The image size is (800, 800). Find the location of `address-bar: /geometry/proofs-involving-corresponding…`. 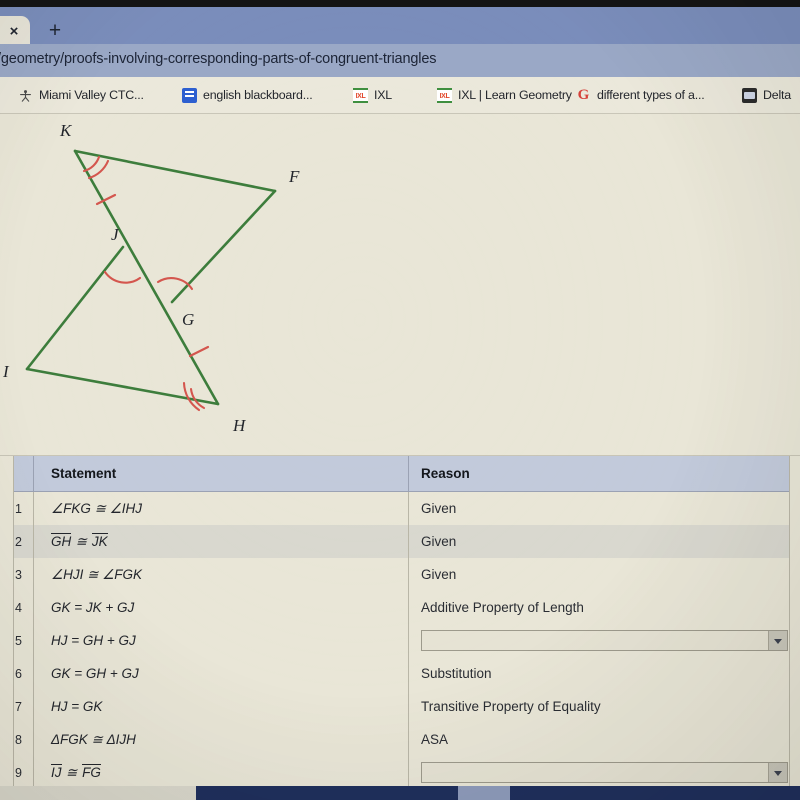

address-bar: /geometry/proofs-involving-corresponding… is located at coordinates (400, 60).